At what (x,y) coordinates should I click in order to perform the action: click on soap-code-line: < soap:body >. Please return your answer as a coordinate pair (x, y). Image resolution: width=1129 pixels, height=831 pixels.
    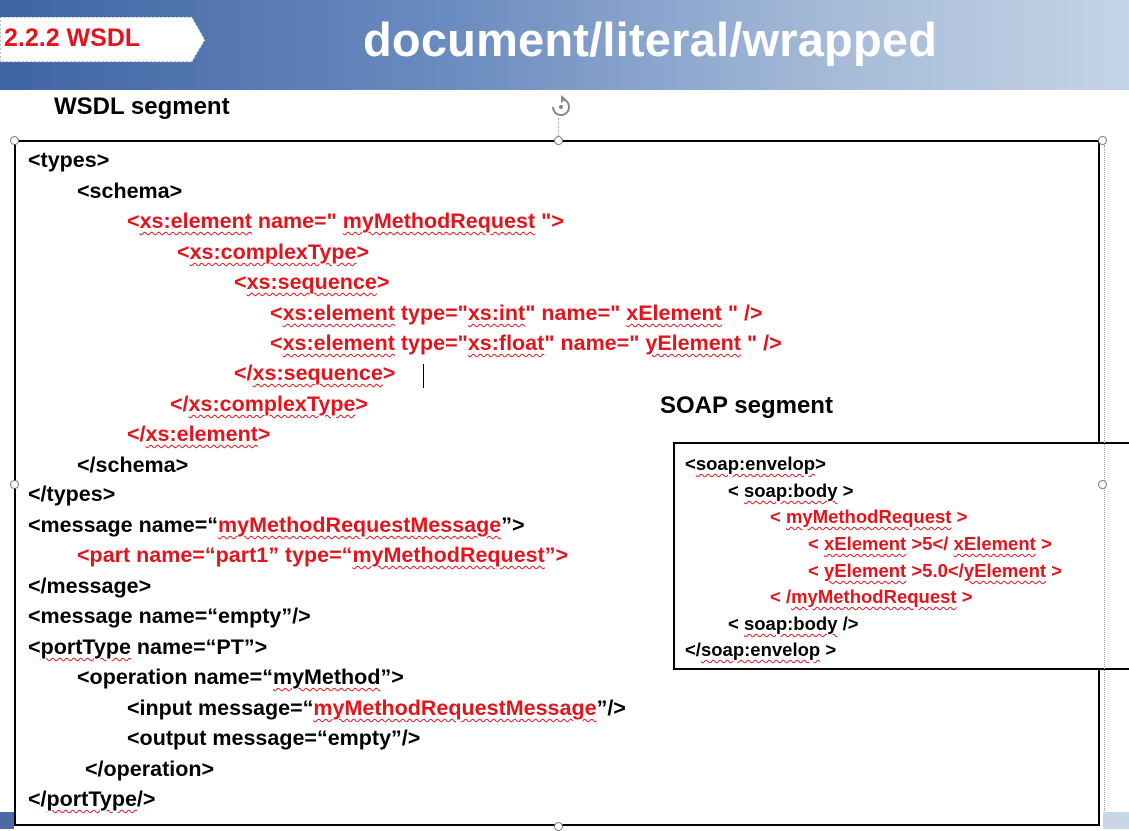
    Looking at the image, I should click on (790, 491).